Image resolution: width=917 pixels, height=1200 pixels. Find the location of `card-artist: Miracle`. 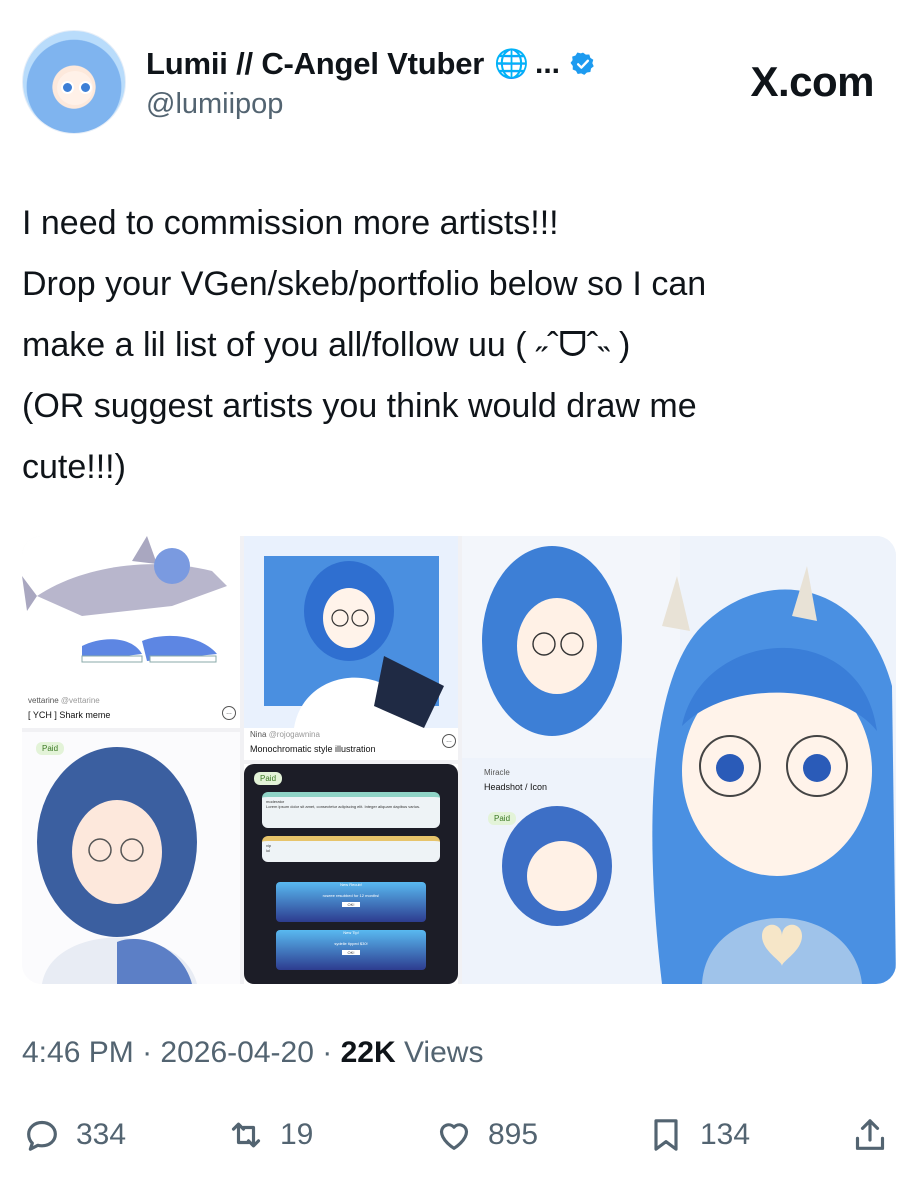

card-artist: Miracle is located at coordinates (497, 772).